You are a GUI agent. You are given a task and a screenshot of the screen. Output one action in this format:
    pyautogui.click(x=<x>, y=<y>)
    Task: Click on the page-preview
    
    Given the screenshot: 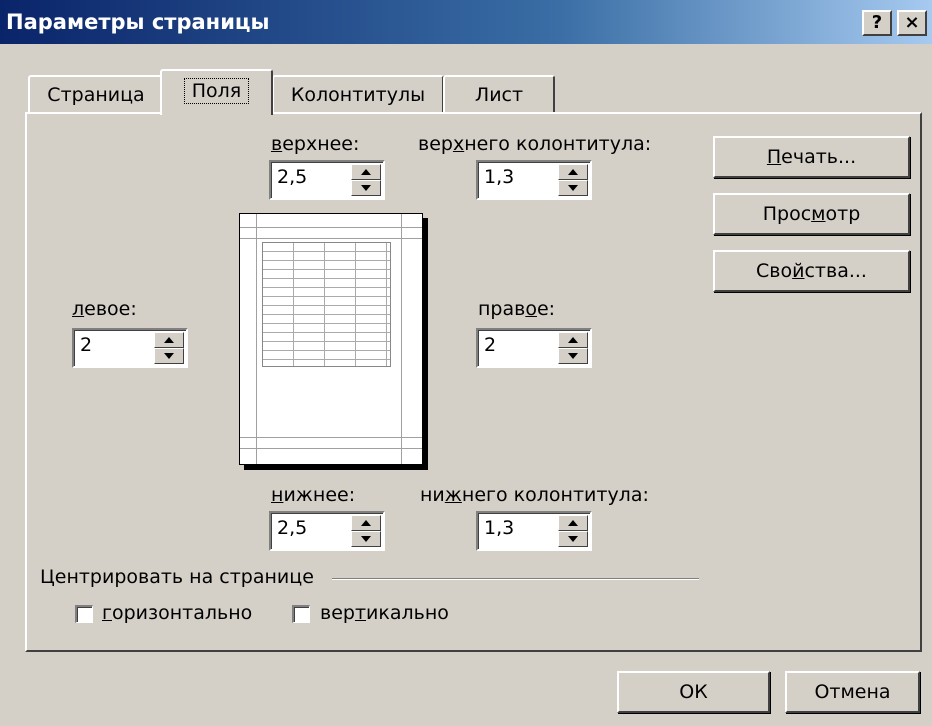 What is the action you would take?
    pyautogui.click(x=331, y=339)
    